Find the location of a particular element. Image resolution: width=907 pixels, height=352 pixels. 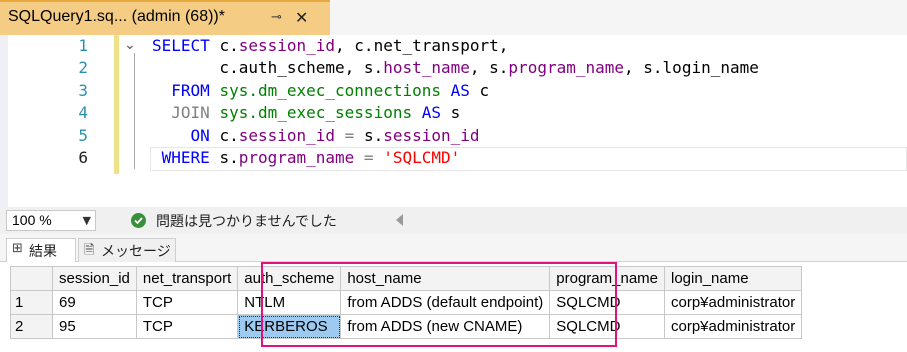

scroll-left-arrow-icon is located at coordinates (399, 220).